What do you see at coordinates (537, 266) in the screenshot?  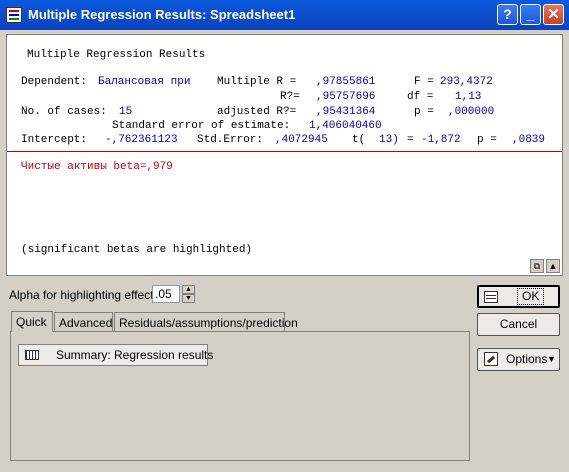 I see `copy-icon: ⧉` at bounding box center [537, 266].